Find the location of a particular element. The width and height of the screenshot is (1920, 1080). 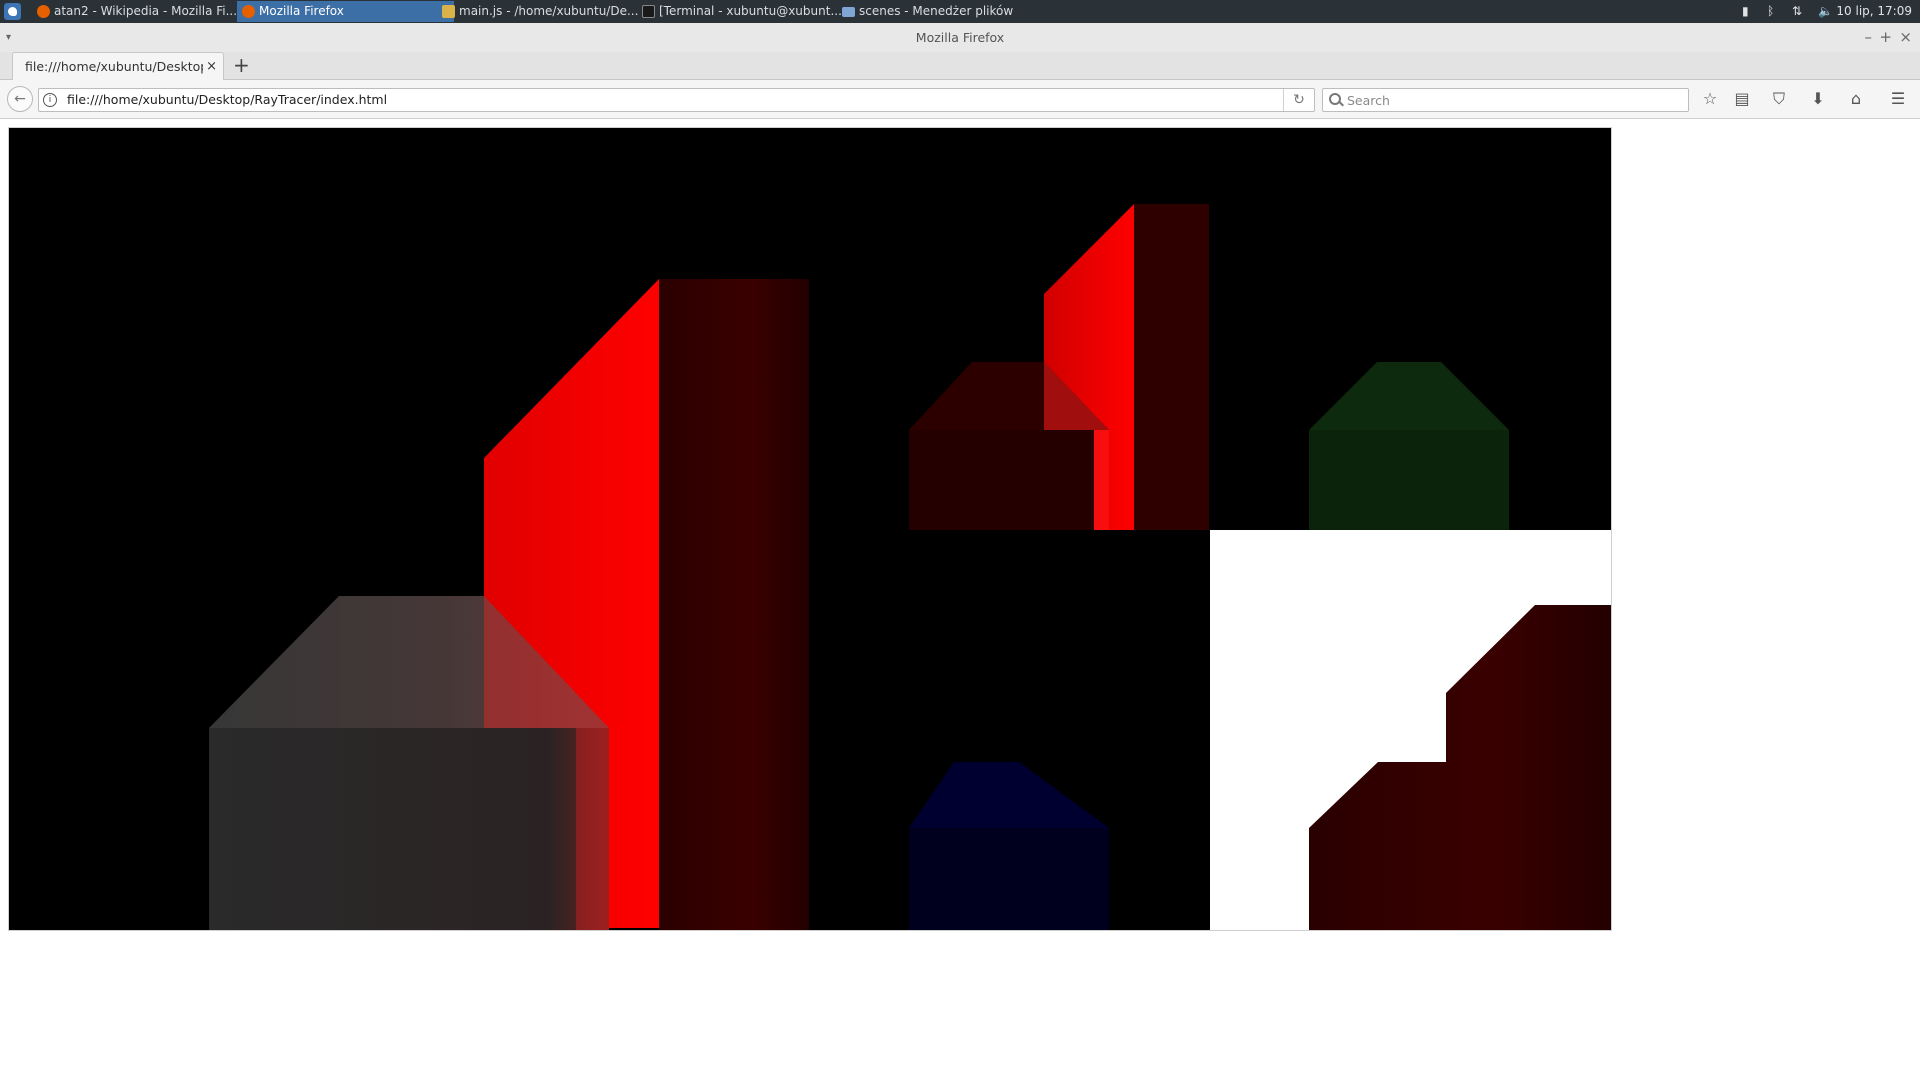

close-tab-icon: × is located at coordinates (211, 66).